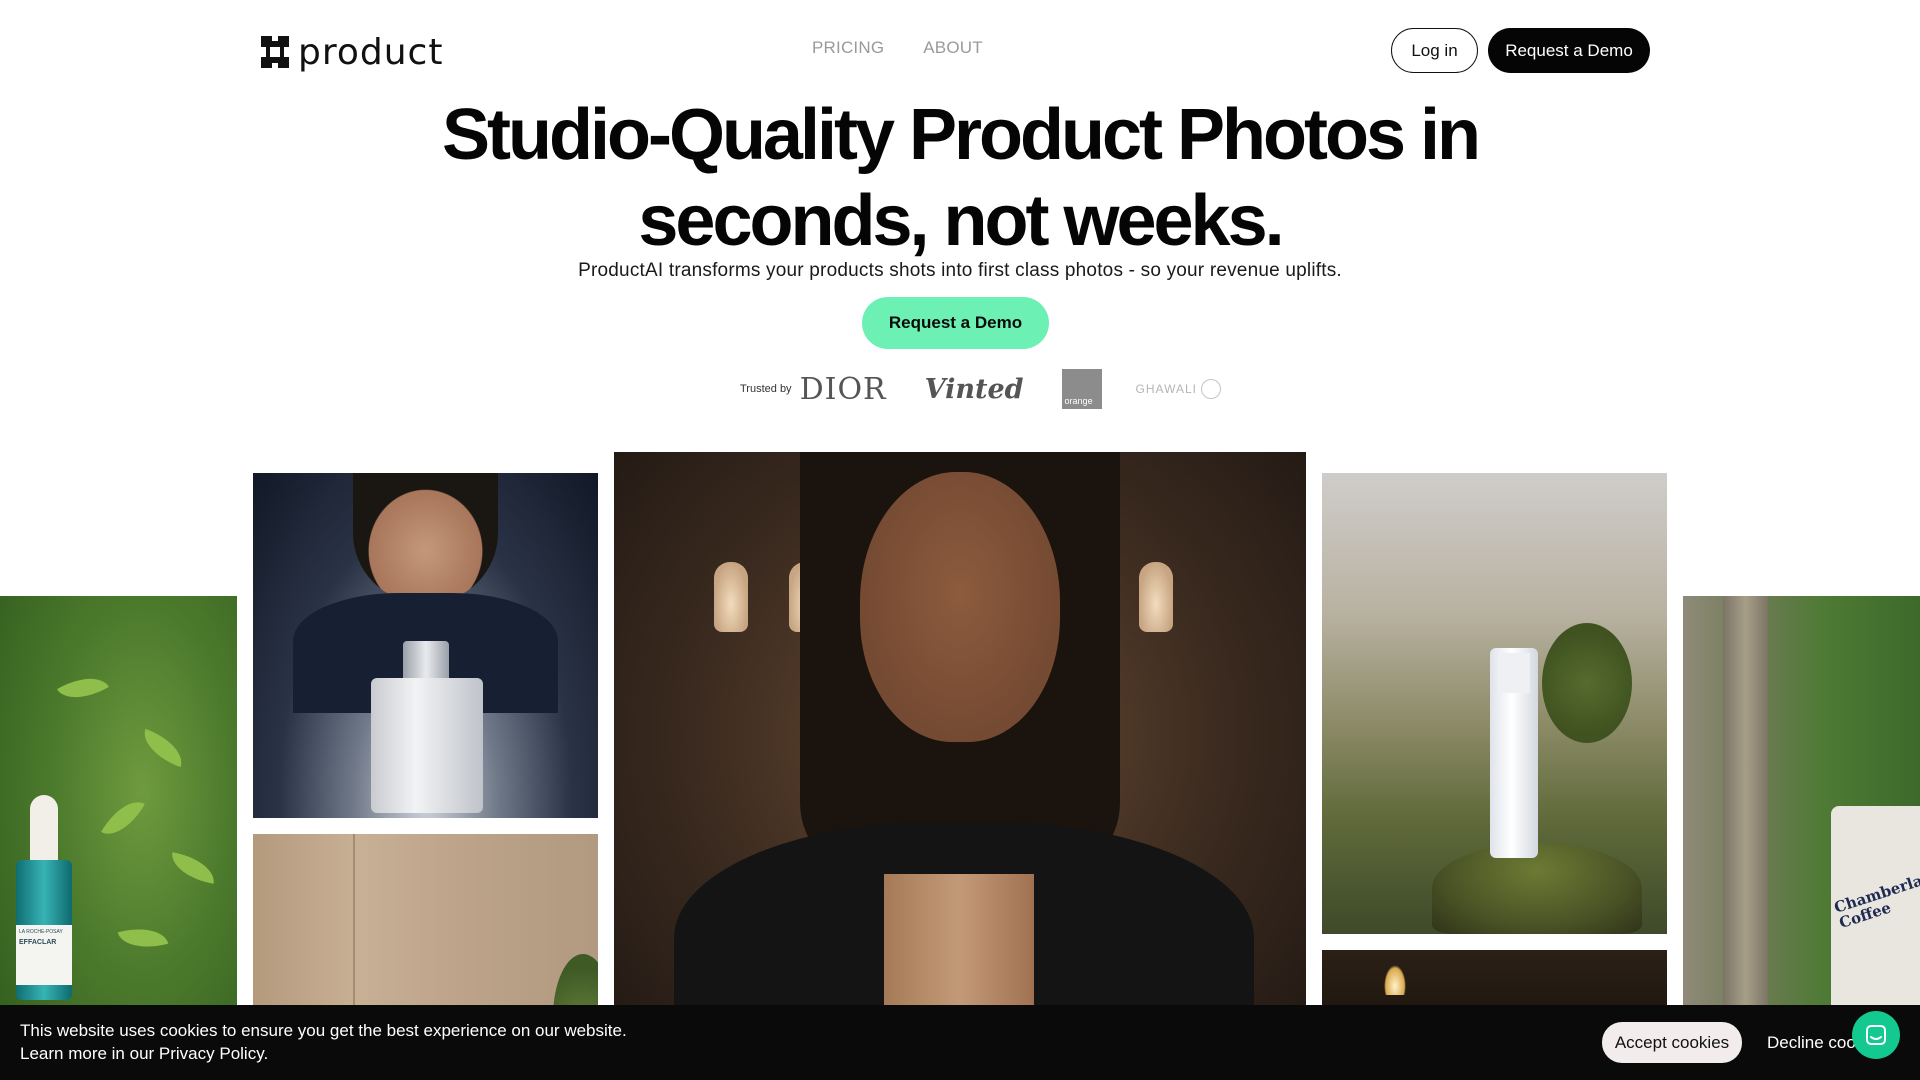 This screenshot has width=1920, height=1080. What do you see at coordinates (1514, 673) in the screenshot?
I see `pump-cap` at bounding box center [1514, 673].